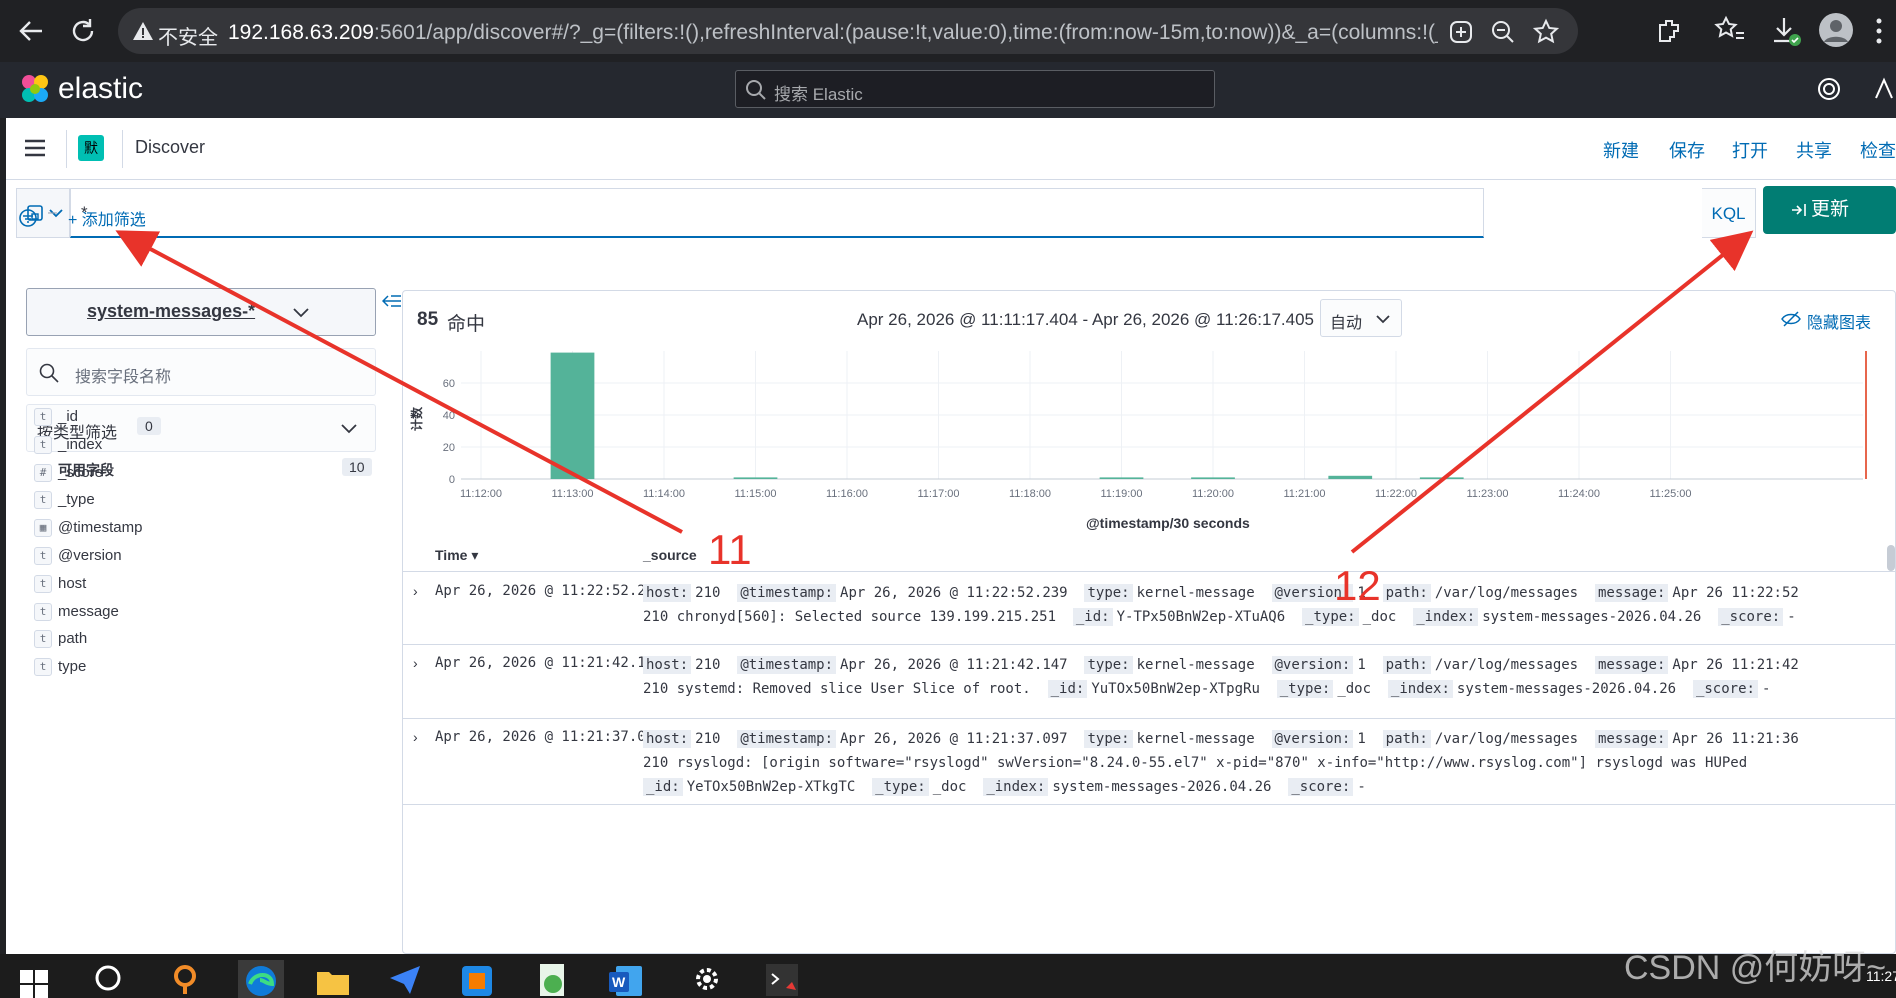  I want to click on scrollbar-thumb, so click(1891, 558).